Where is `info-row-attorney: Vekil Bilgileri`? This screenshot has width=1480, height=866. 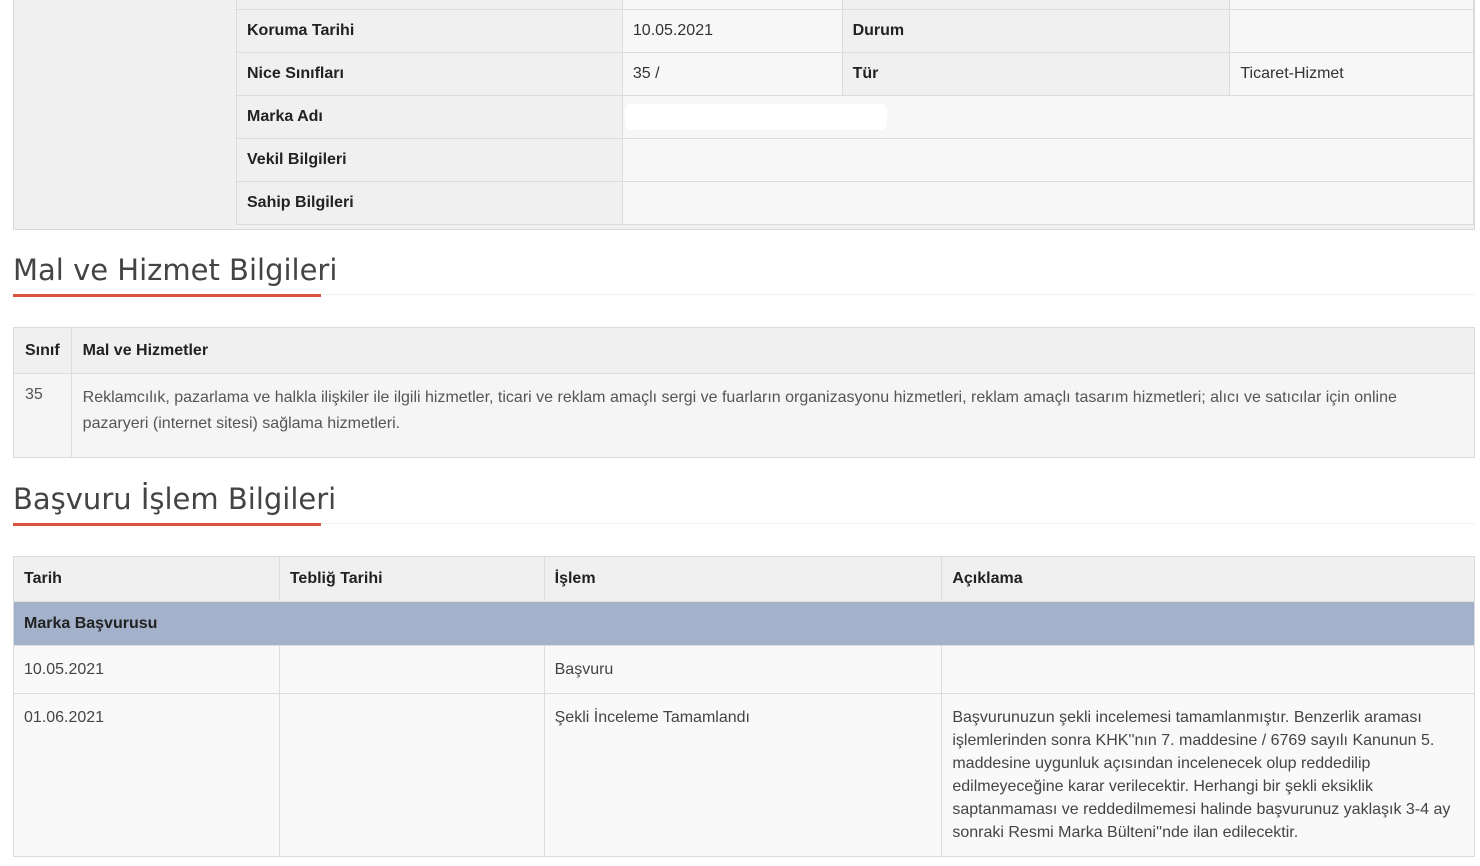
info-row-attorney: Vekil Bilgileri is located at coordinates (855, 160).